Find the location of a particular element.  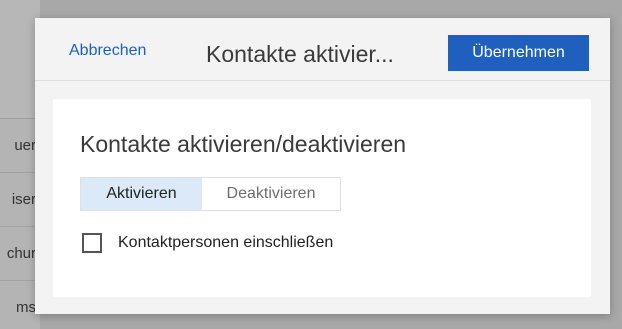

cancel-button: Abbrechen is located at coordinates (107, 51).